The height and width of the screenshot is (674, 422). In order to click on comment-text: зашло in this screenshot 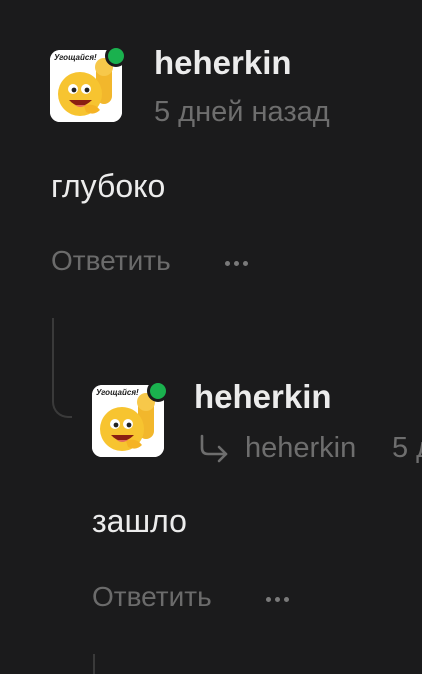, I will do `click(139, 521)`.